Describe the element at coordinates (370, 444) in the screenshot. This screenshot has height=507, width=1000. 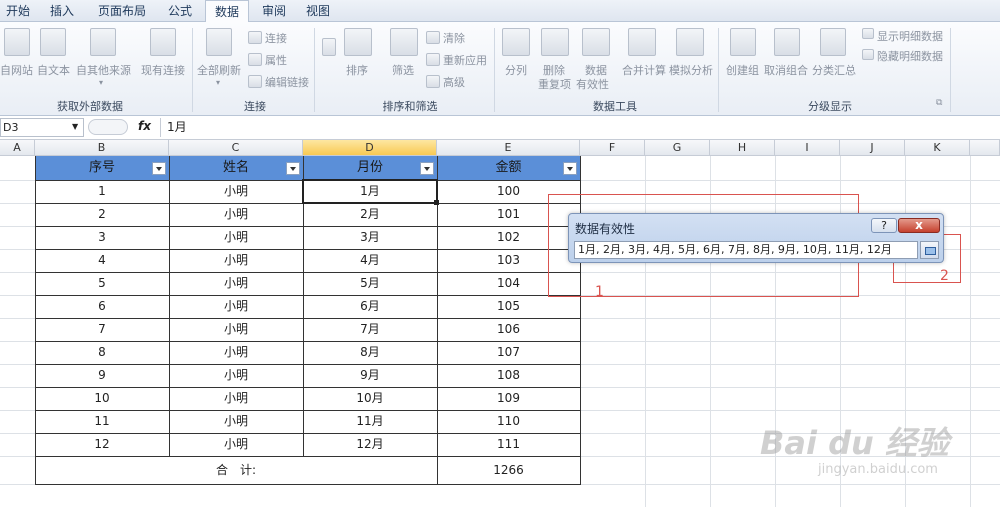
I see `table-cell: 12月` at that location.